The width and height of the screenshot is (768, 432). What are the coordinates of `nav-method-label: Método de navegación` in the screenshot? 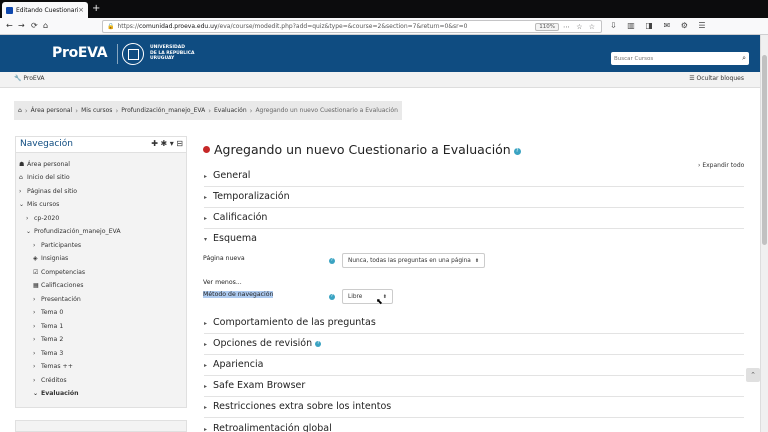 It's located at (238, 294).